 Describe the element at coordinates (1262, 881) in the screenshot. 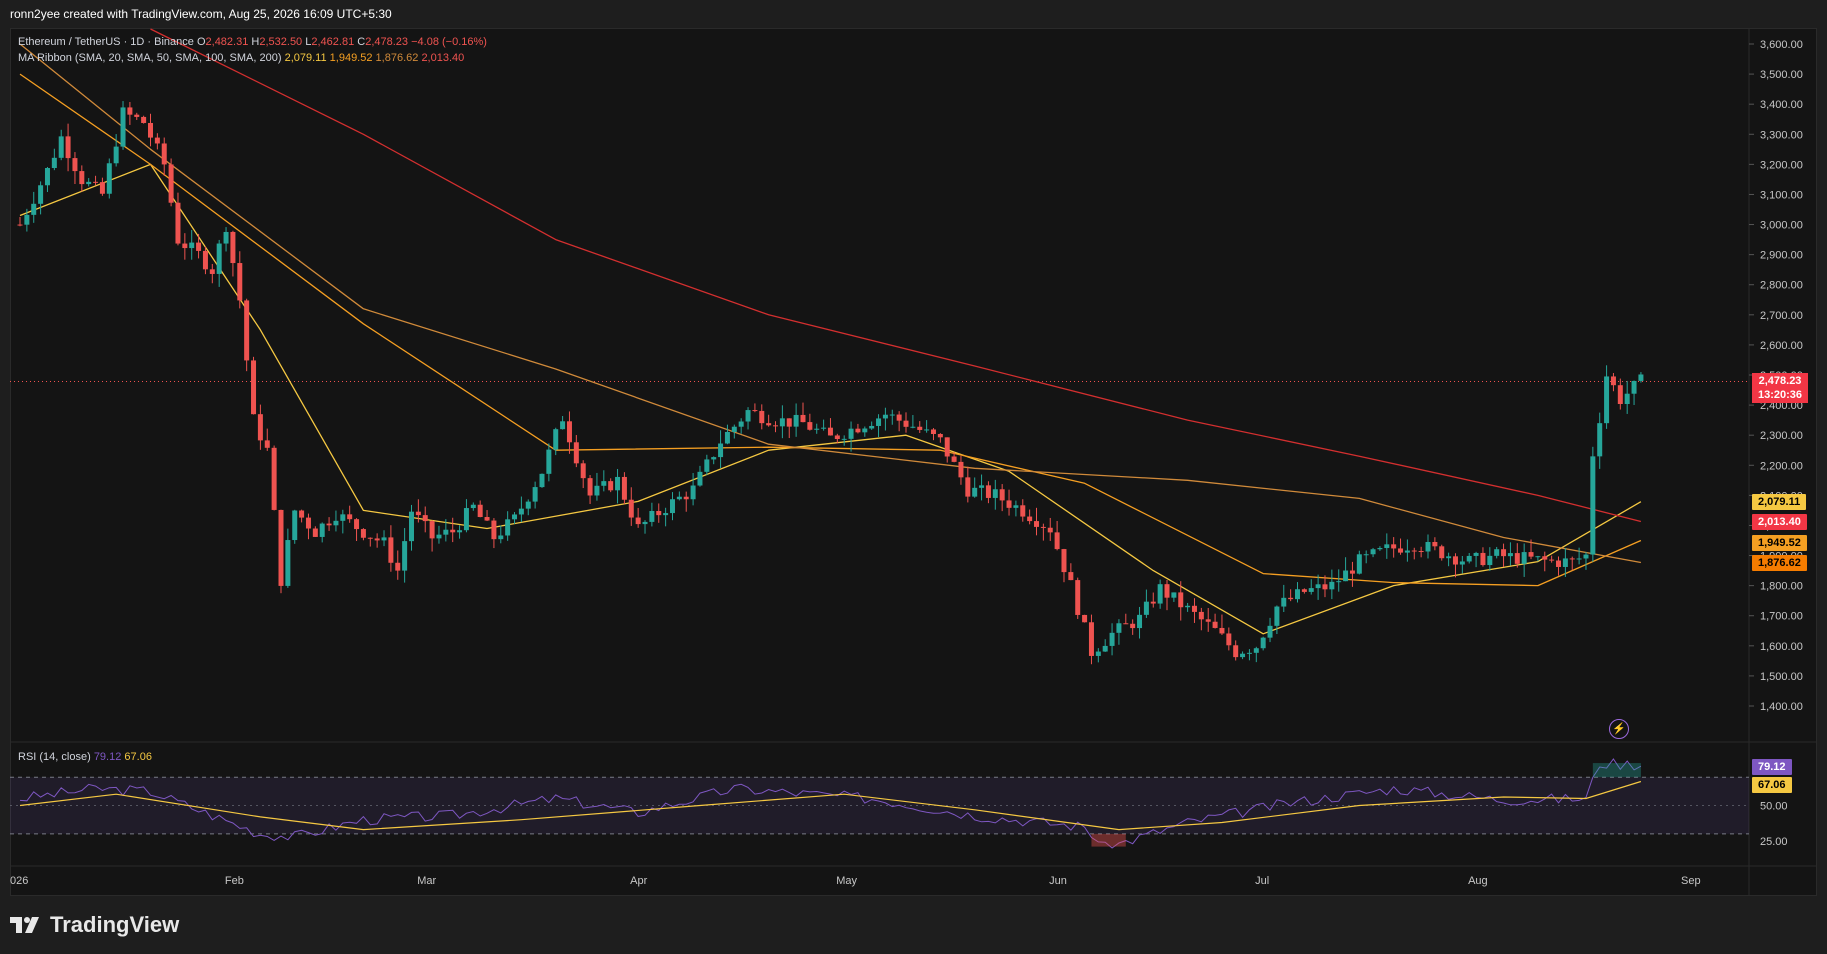

I see `time-tick-label: Jul` at that location.